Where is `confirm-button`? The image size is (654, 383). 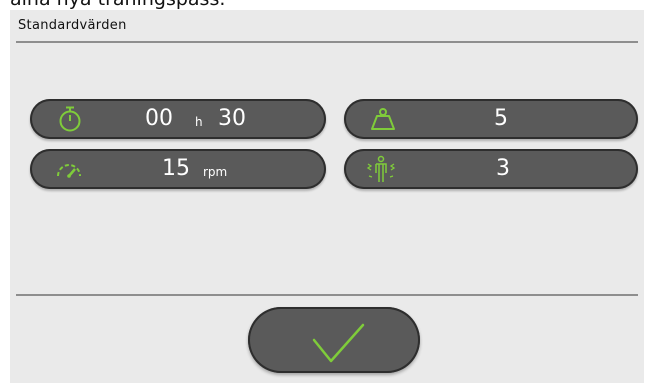
confirm-button is located at coordinates (334, 340).